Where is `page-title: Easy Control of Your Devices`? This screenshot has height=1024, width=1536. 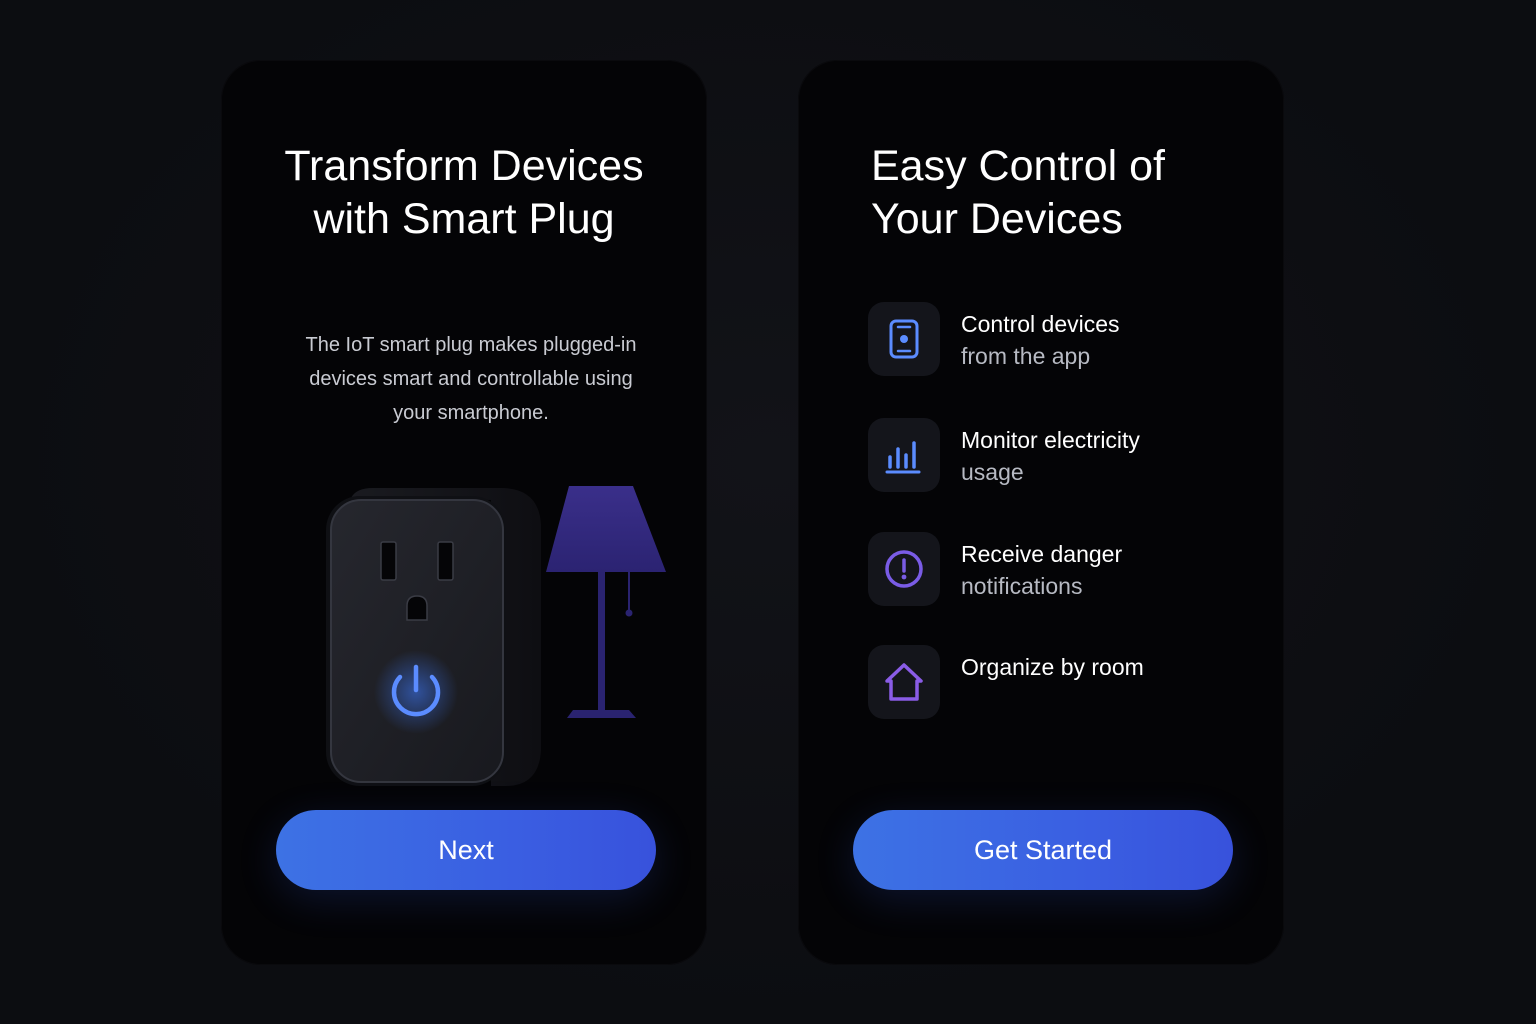 page-title: Easy Control of Your Devices is located at coordinates (1071, 193).